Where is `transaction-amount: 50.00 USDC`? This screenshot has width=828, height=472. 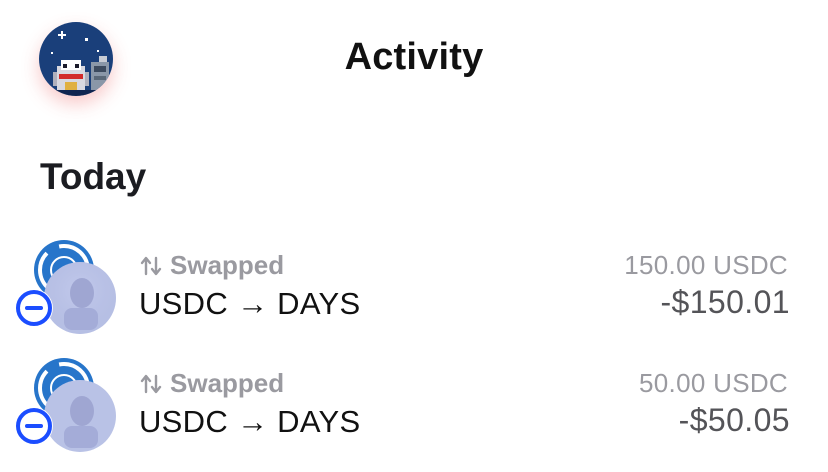
transaction-amount: 50.00 USDC is located at coordinates (713, 383).